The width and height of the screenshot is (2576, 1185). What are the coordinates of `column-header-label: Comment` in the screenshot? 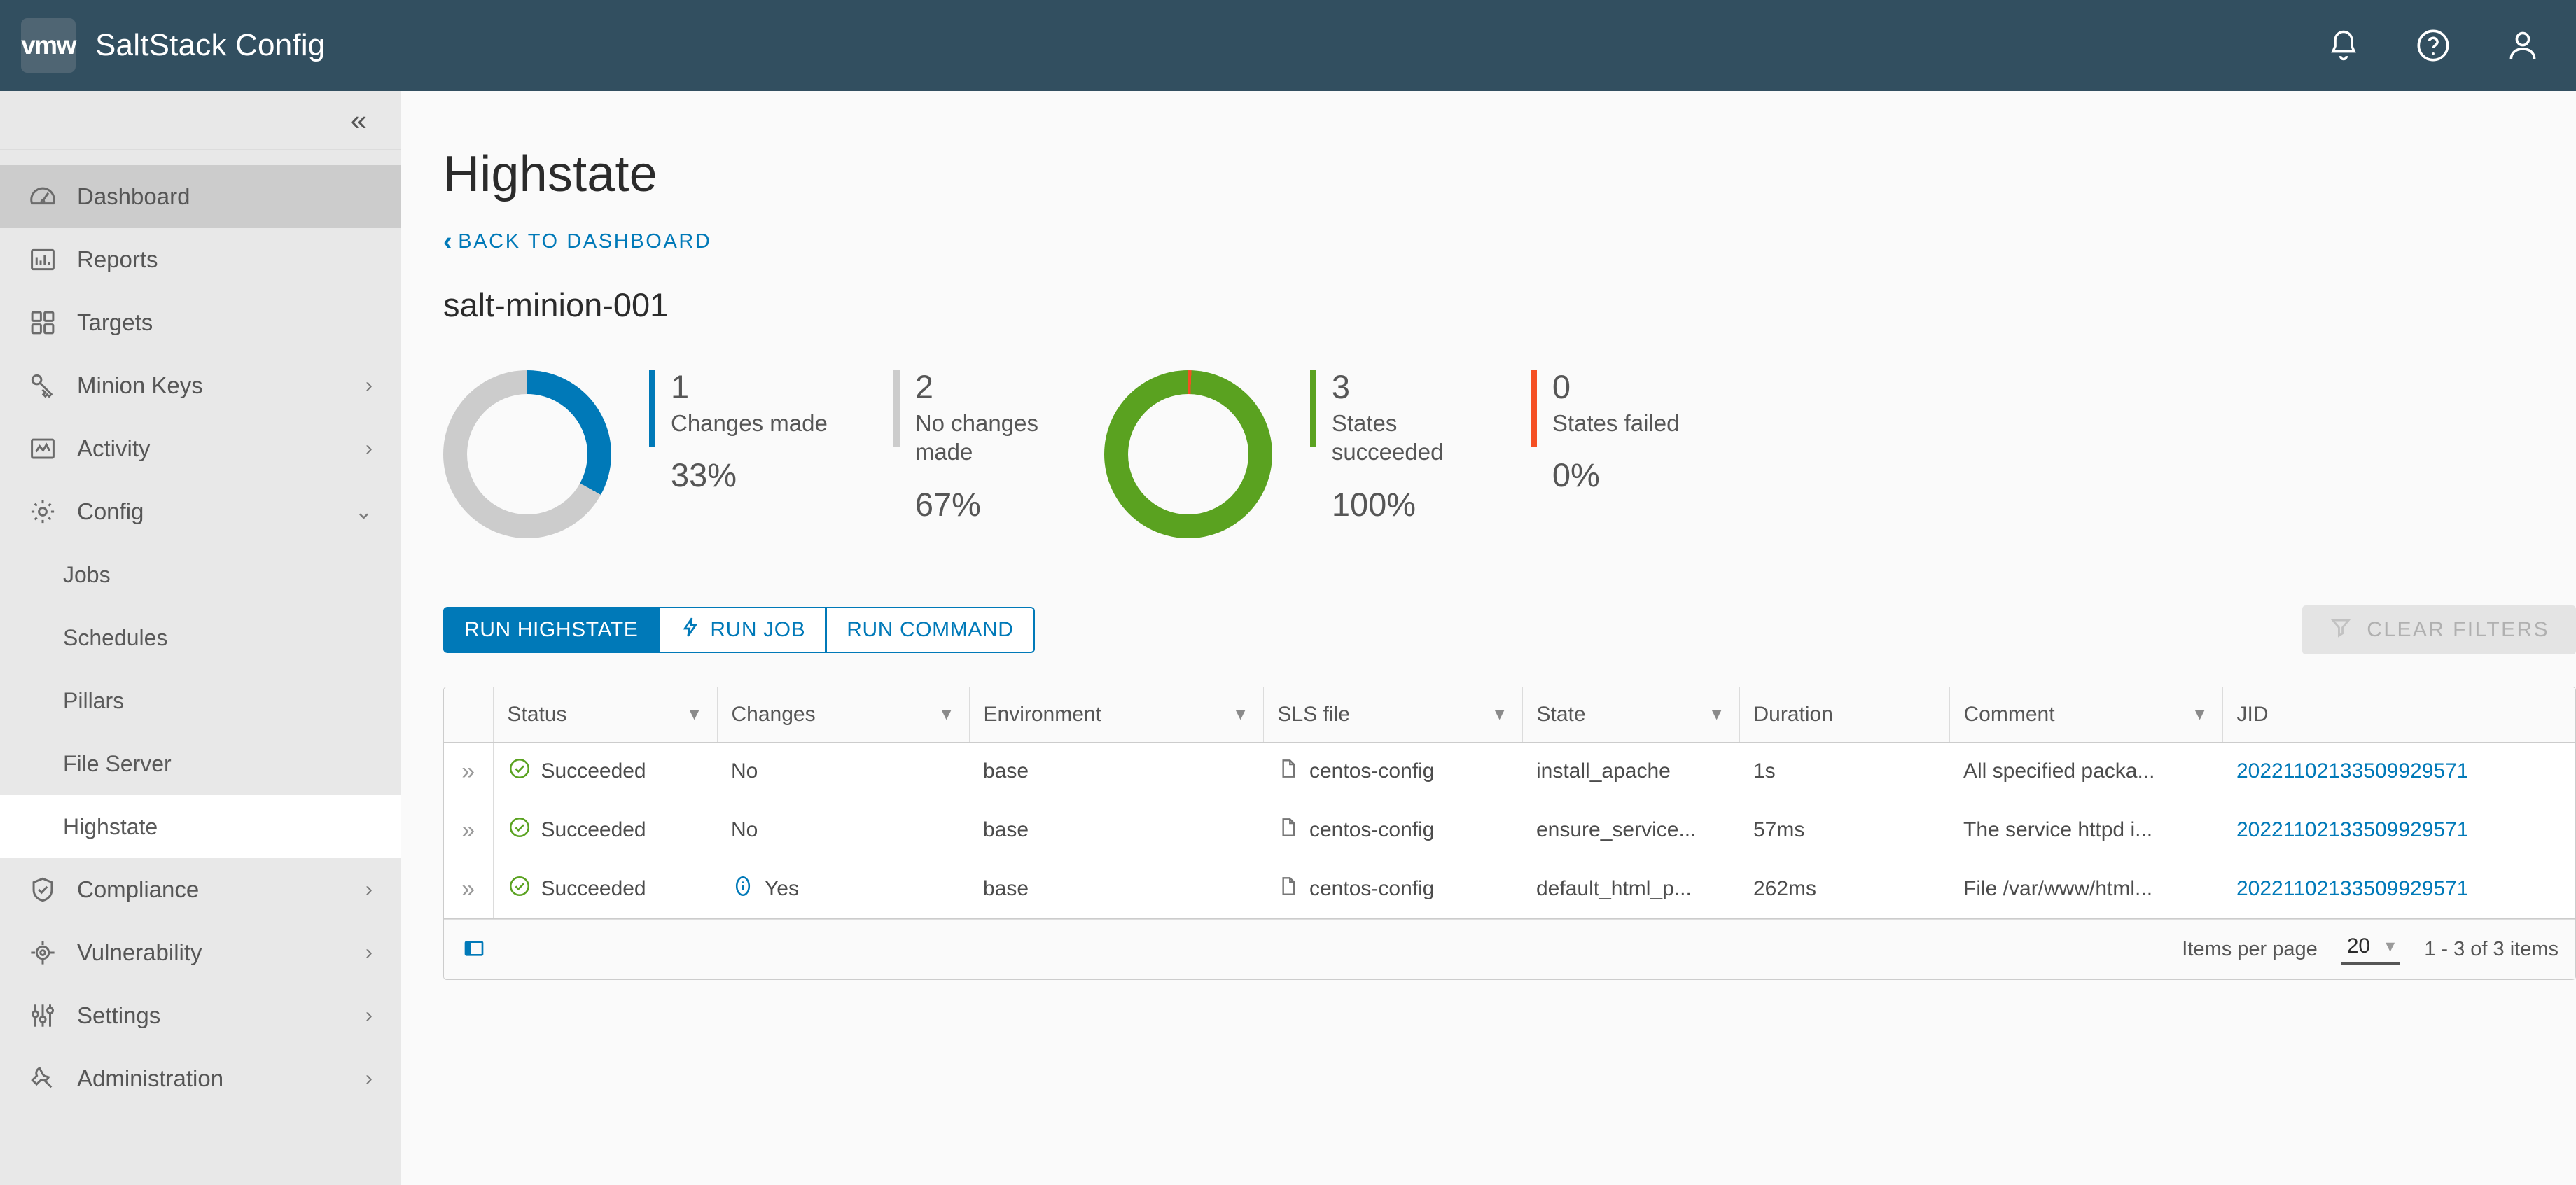 It's located at (2009, 714).